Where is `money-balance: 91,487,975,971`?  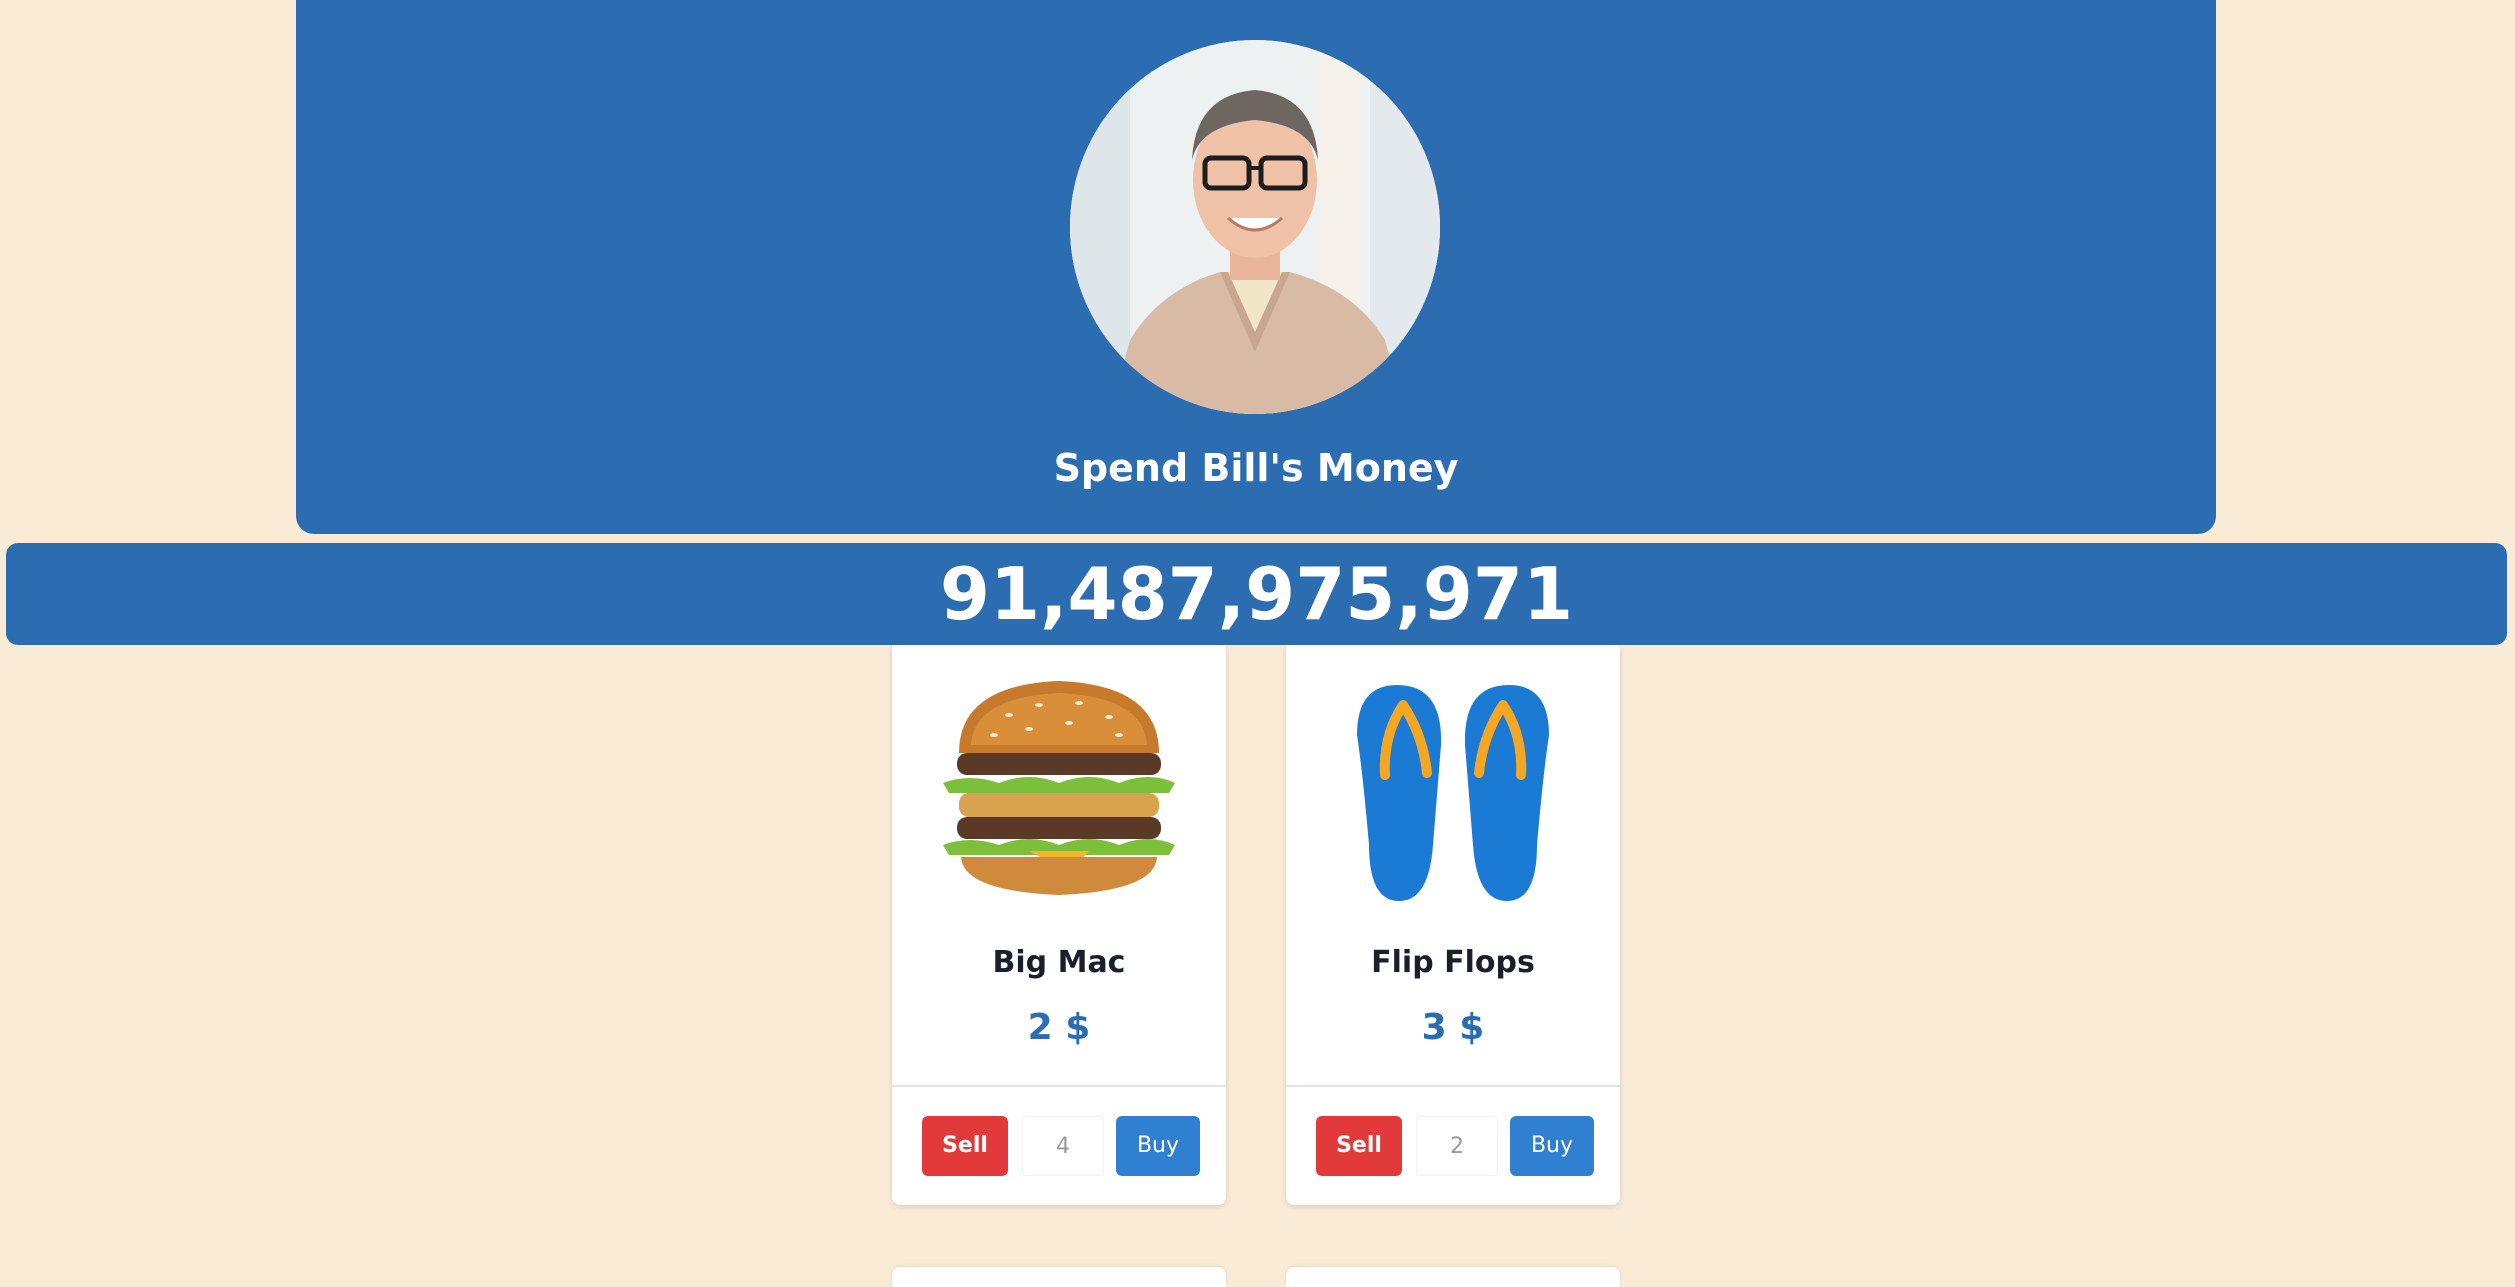
money-balance: 91,487,975,971 is located at coordinates (1256, 594).